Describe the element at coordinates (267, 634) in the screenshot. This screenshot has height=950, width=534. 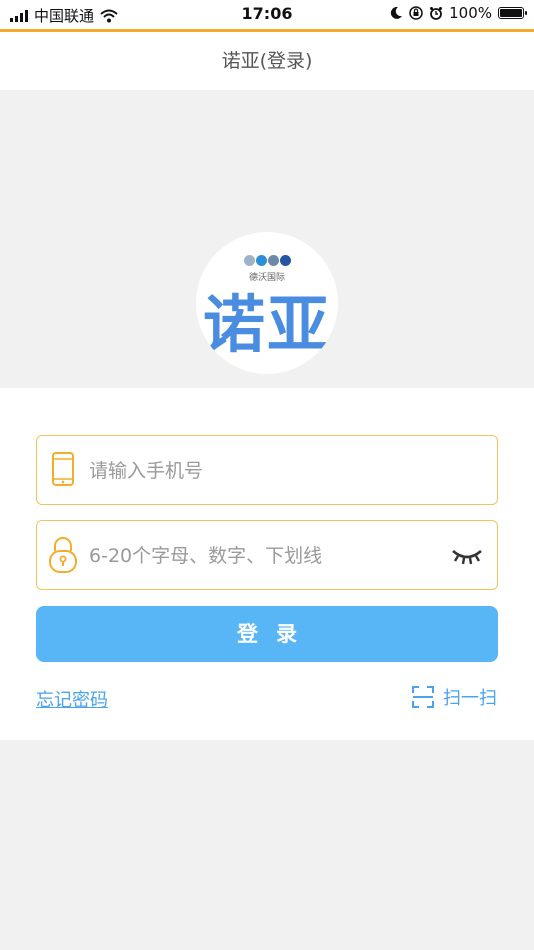
I see `login-button: 登录` at that location.